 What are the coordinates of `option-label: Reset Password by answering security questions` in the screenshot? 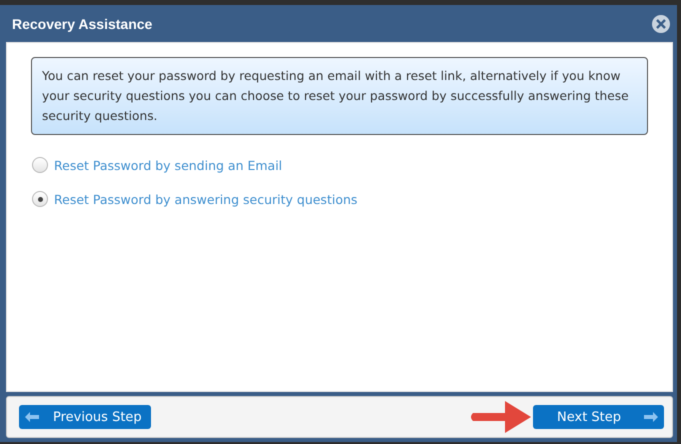 It's located at (206, 199).